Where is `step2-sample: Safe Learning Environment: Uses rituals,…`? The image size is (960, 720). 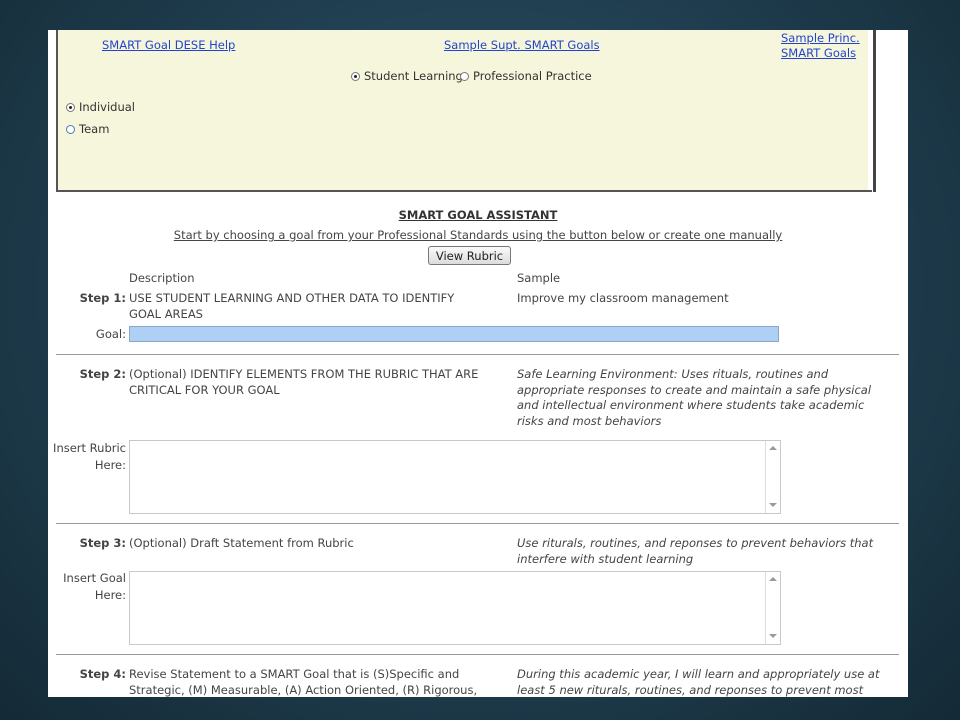 step2-sample: Safe Learning Environment: Uses rituals,… is located at coordinates (694, 398).